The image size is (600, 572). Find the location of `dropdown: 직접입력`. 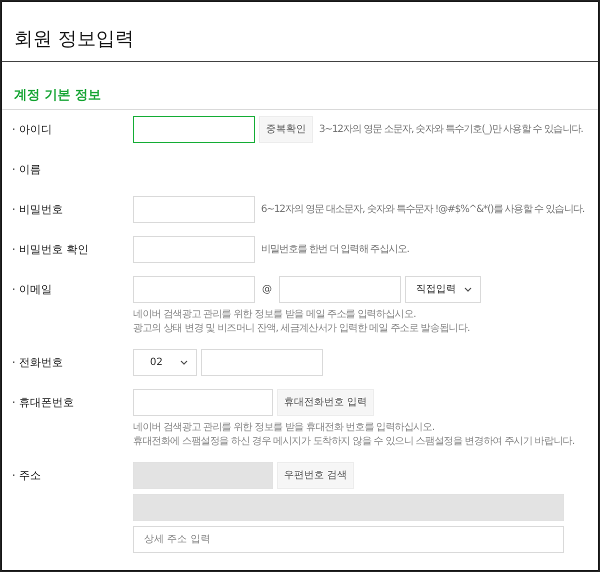

dropdown: 직접입력 is located at coordinates (443, 290).